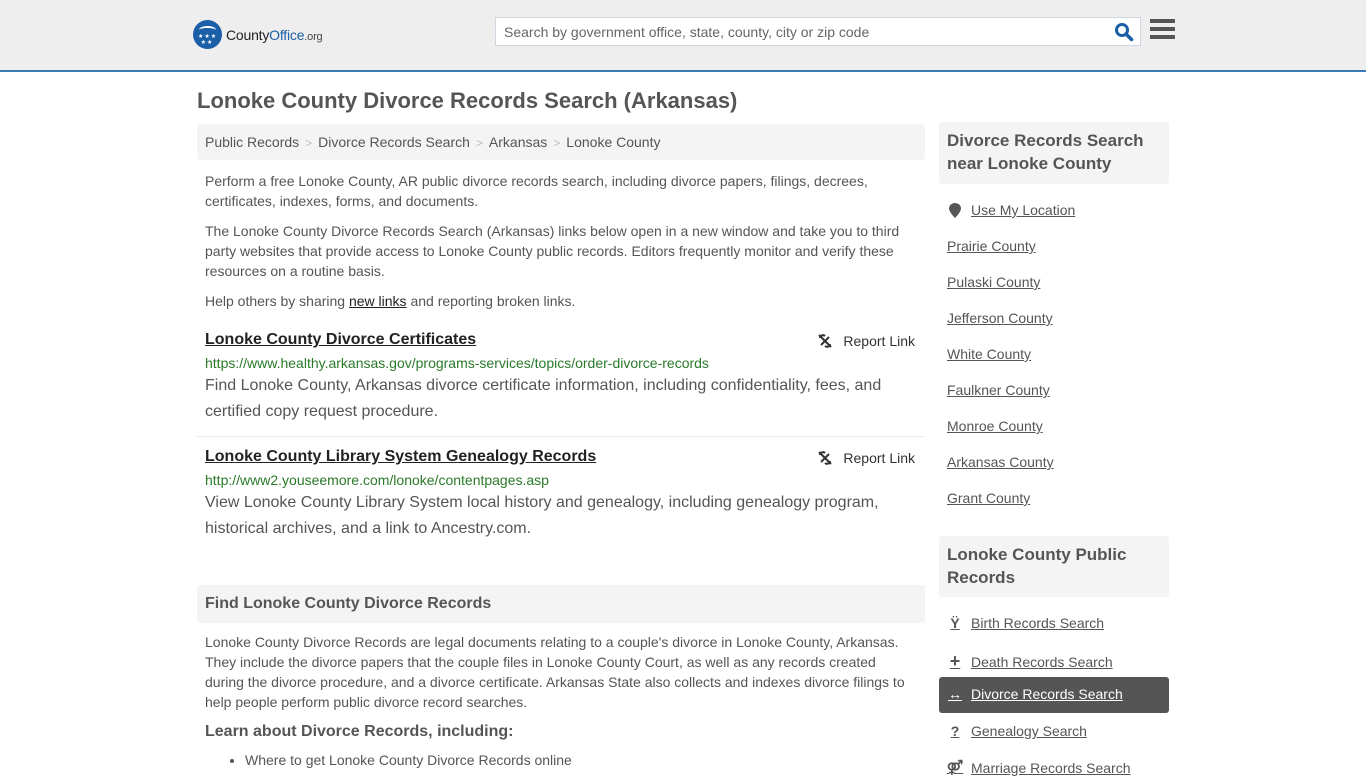  Describe the element at coordinates (955, 623) in the screenshot. I see `child-icon: Ÿ` at that location.